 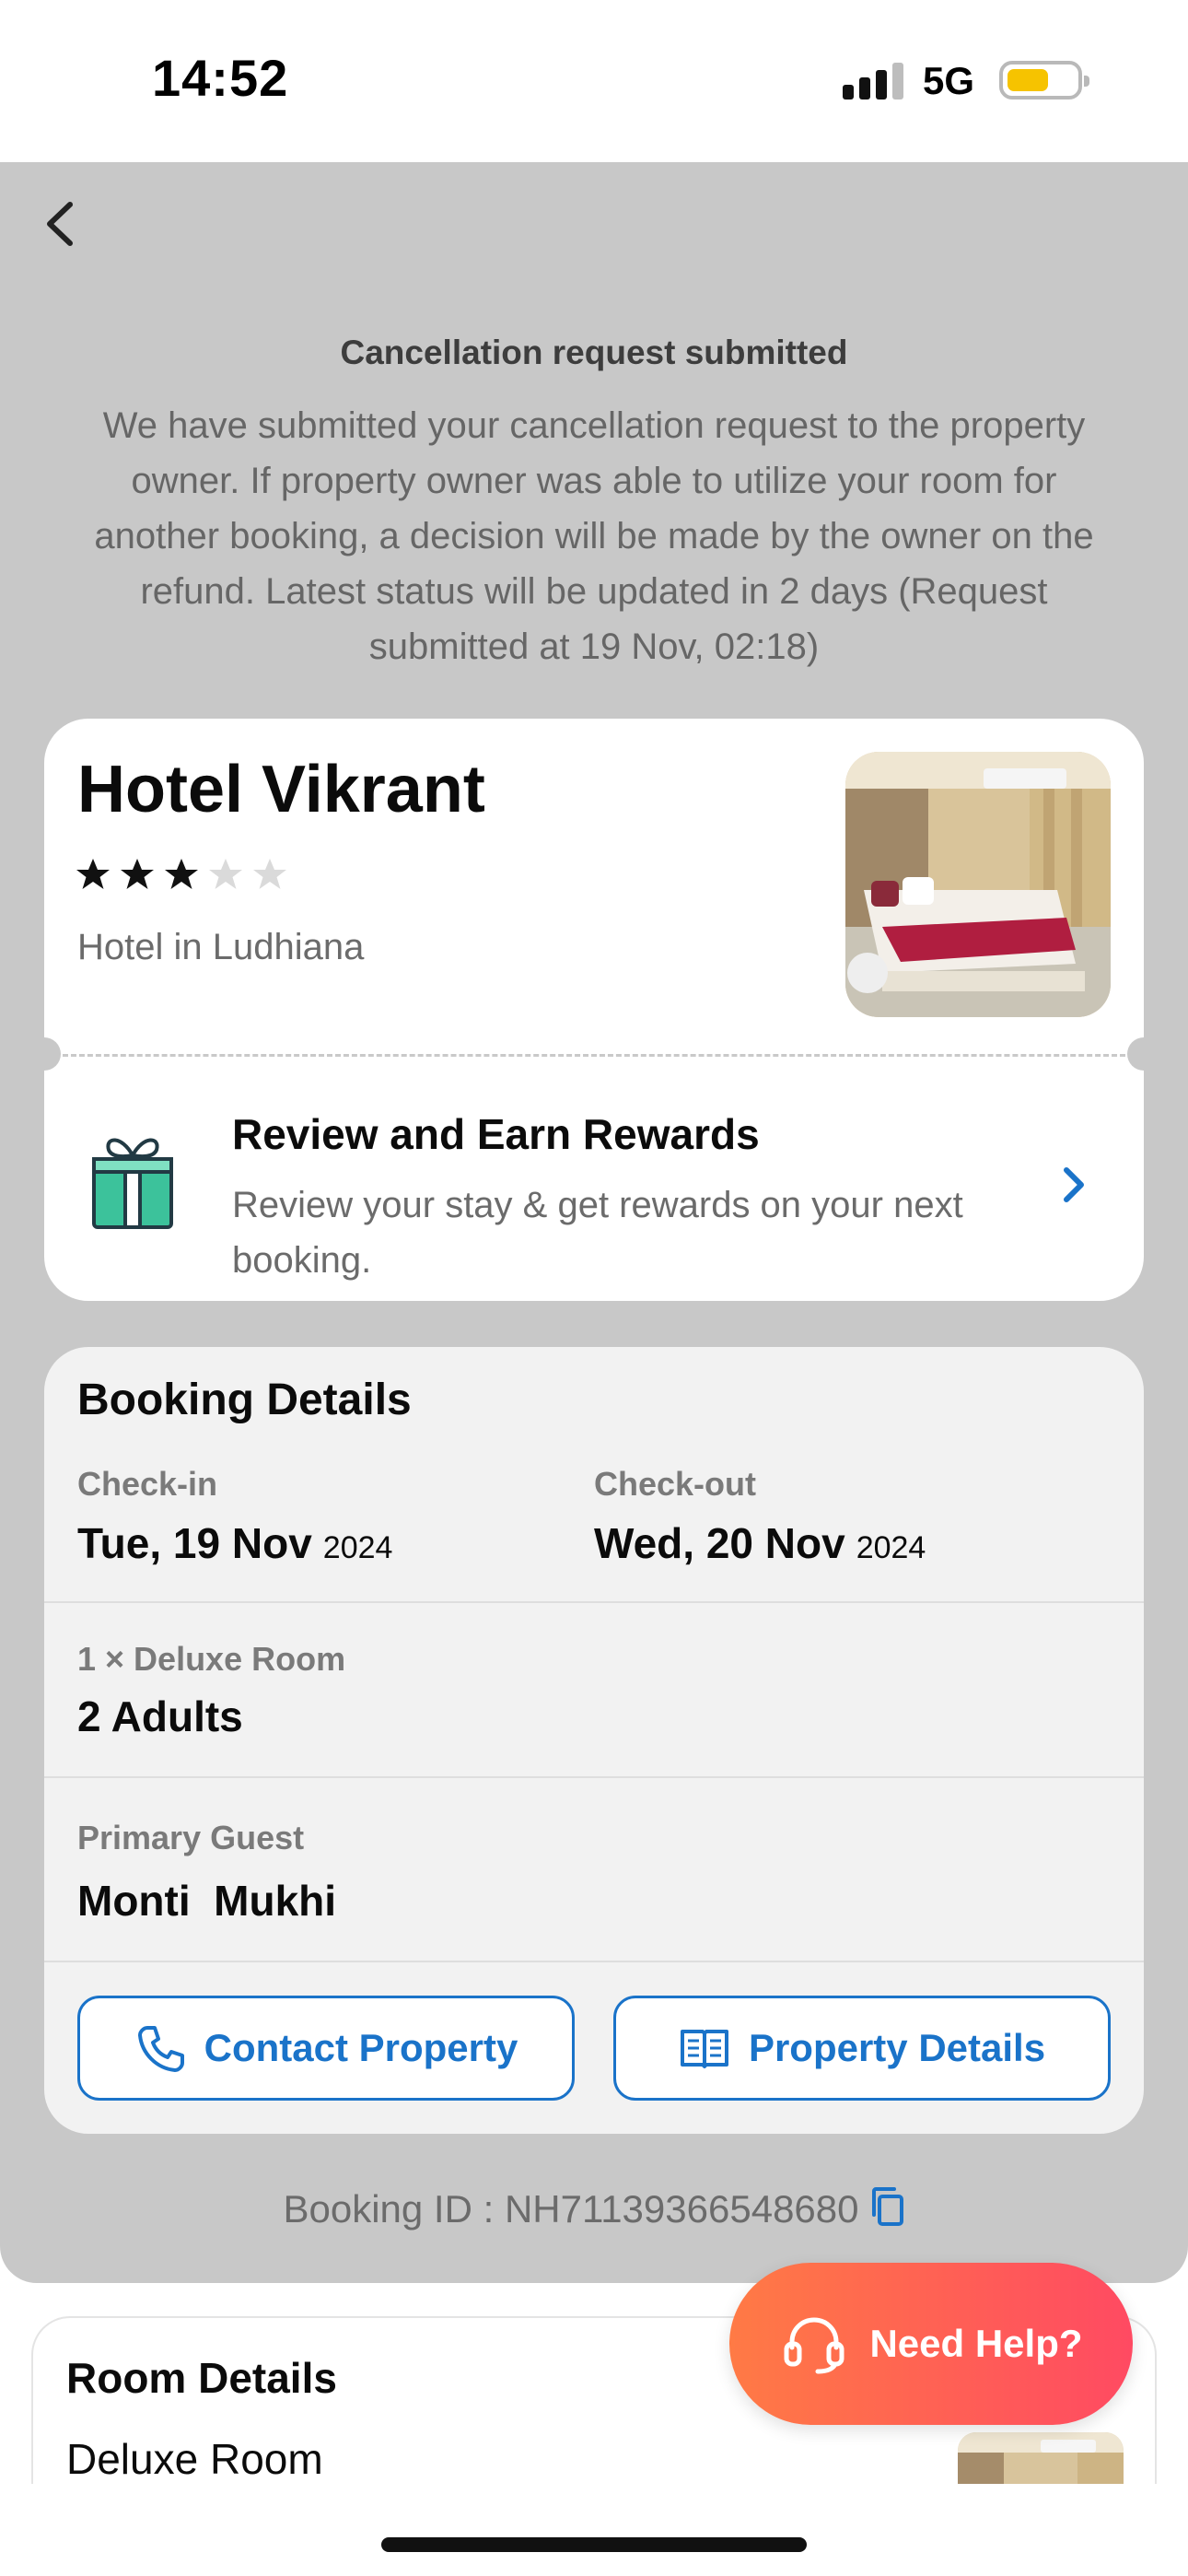 What do you see at coordinates (976, 2343) in the screenshot?
I see `need-help-label: Need Help?` at bounding box center [976, 2343].